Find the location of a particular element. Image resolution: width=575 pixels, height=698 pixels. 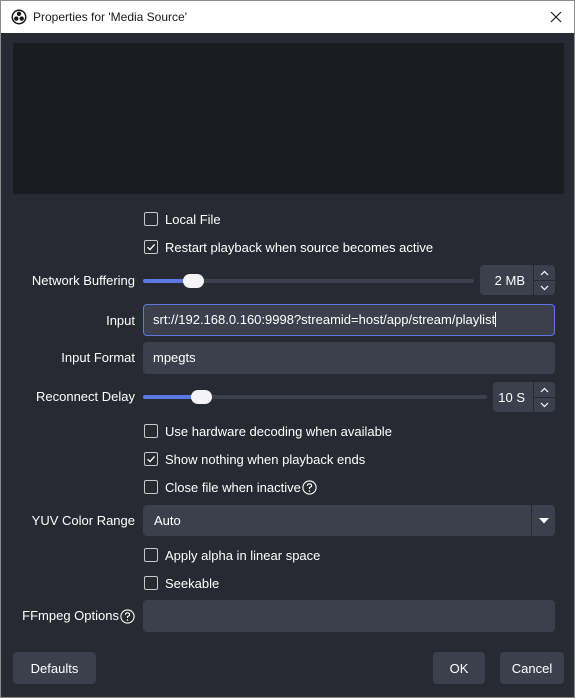

seekable-checkbox: Seekable is located at coordinates (181, 583).